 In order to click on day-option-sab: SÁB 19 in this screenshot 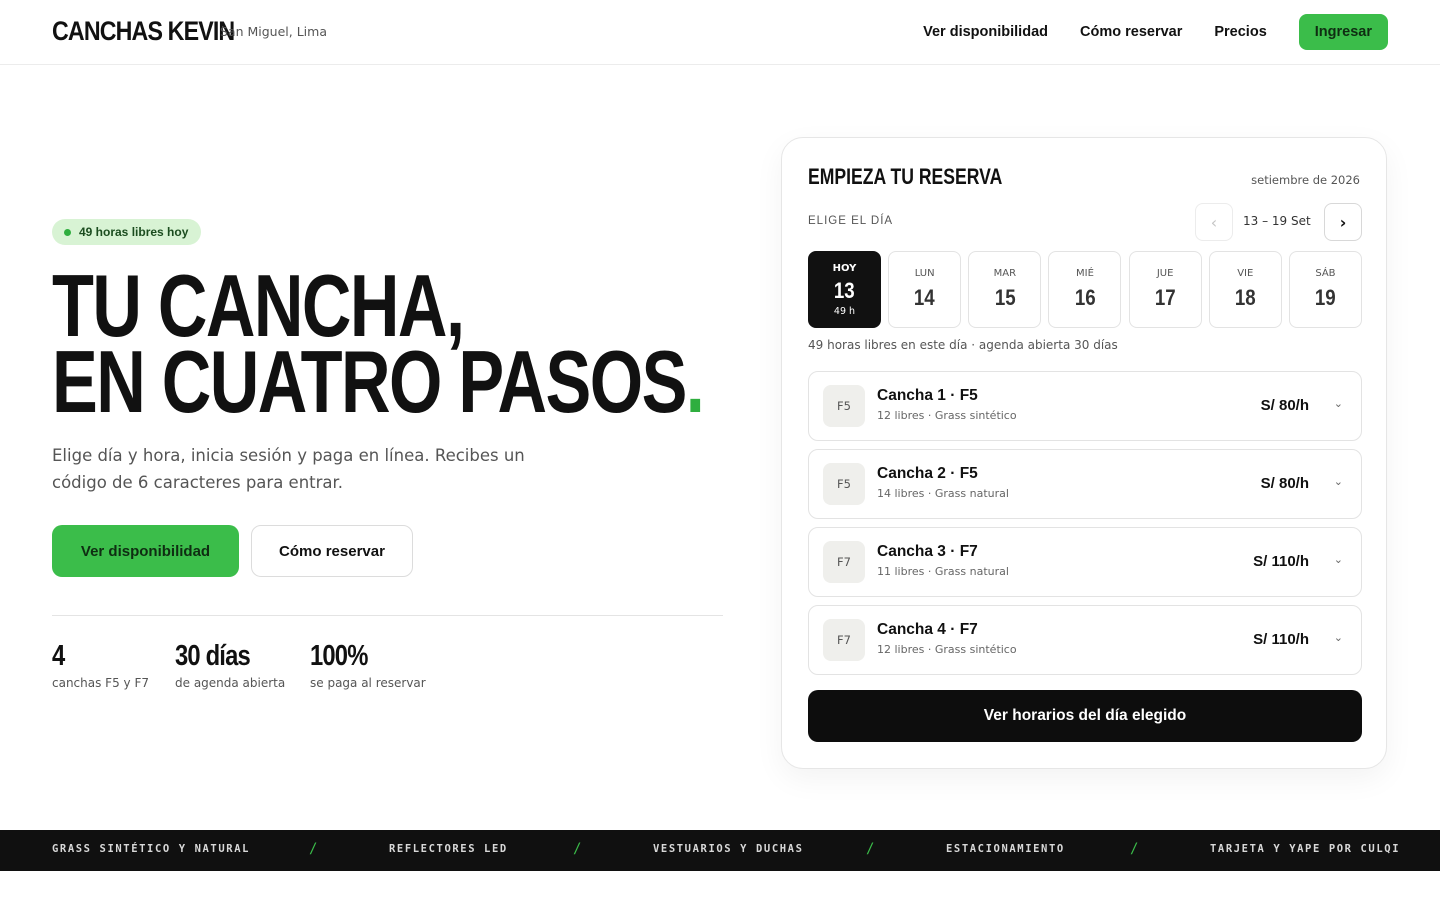, I will do `click(1325, 289)`.